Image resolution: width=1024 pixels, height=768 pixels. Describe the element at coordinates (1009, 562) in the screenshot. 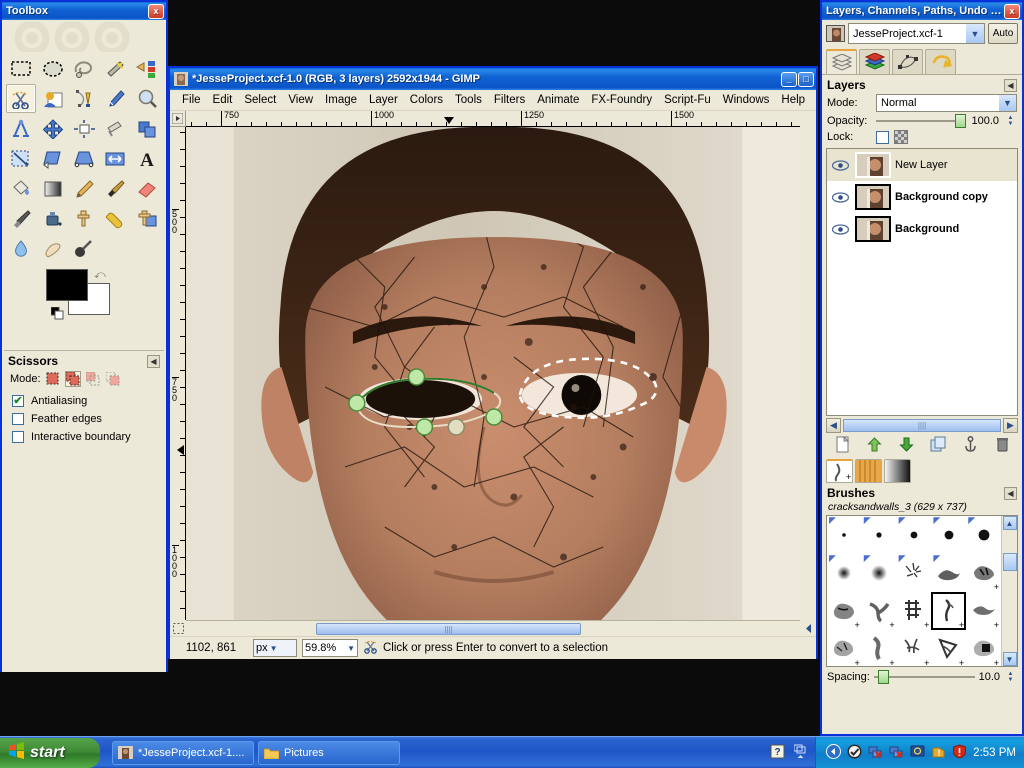

I see `brushes-scrollbar-thumb` at that location.